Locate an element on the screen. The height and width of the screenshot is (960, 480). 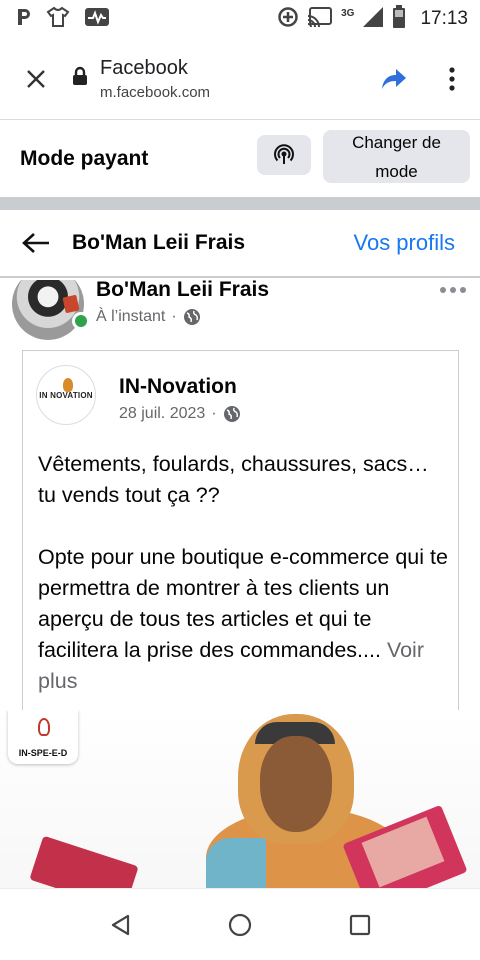
activity-icon is located at coordinates (97, 19).